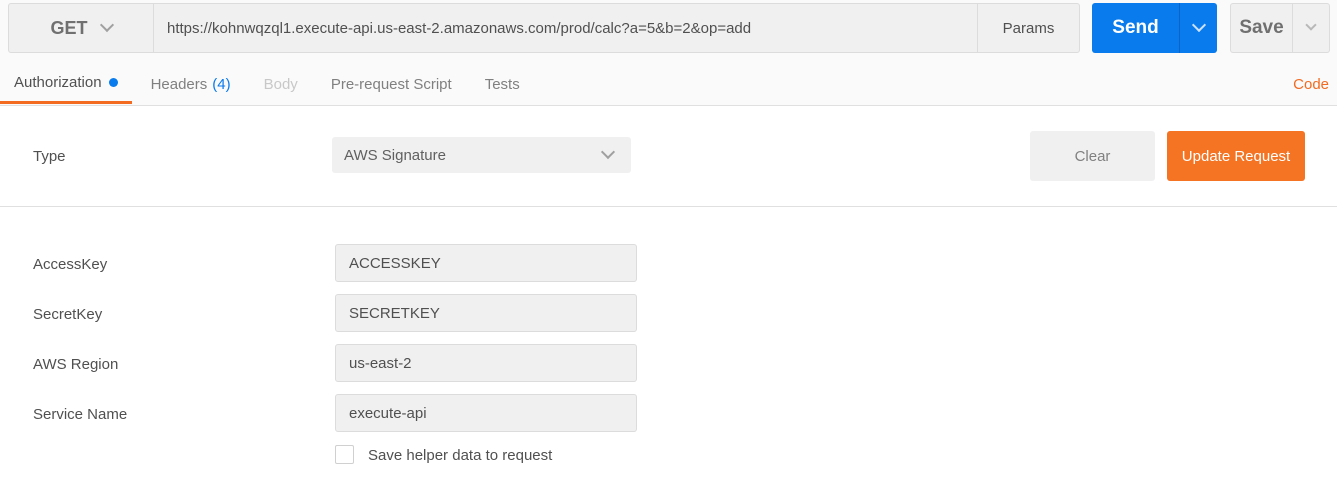  What do you see at coordinates (1092, 156) in the screenshot?
I see `clear-button: Clear` at bounding box center [1092, 156].